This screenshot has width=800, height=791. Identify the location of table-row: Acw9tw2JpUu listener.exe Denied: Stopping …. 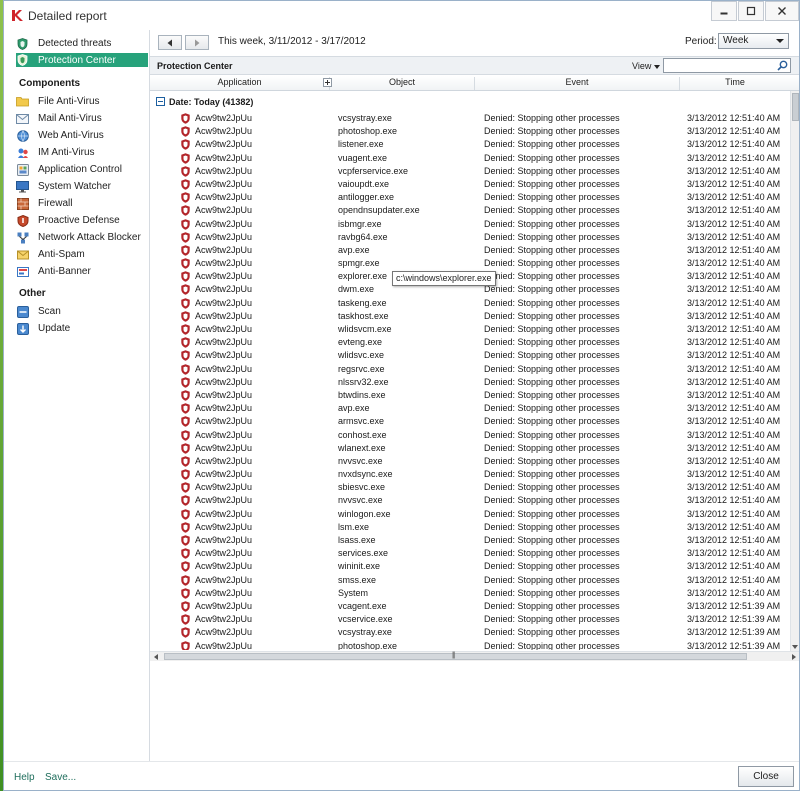
(470, 144).